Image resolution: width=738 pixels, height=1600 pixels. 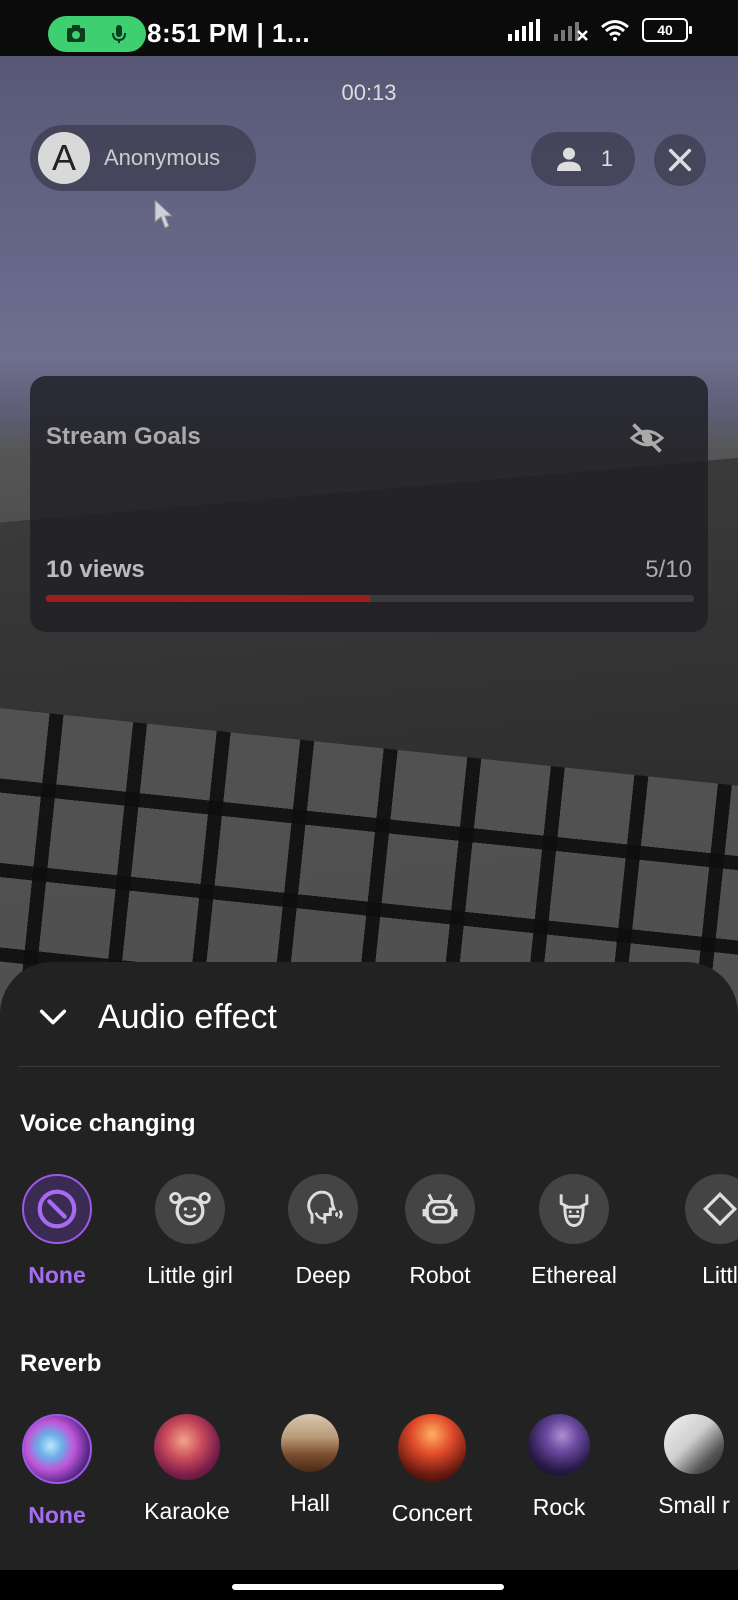 What do you see at coordinates (310, 1443) in the screenshot?
I see `hall-image` at bounding box center [310, 1443].